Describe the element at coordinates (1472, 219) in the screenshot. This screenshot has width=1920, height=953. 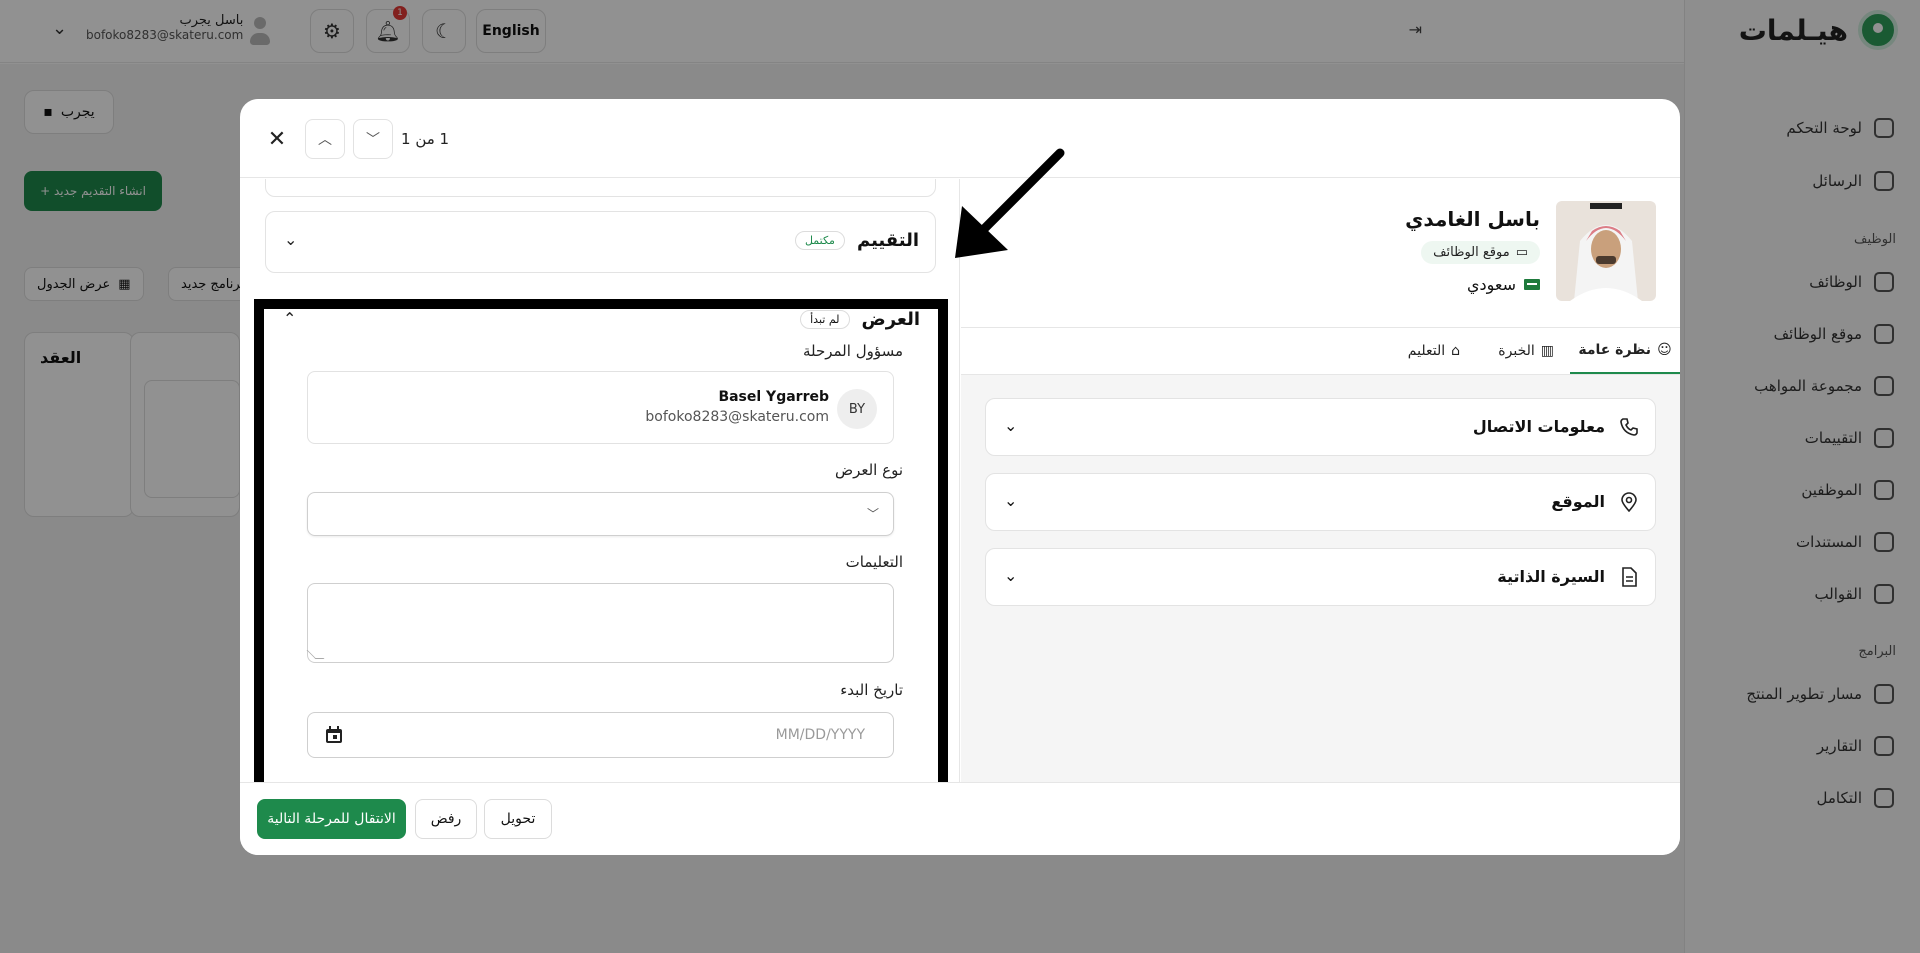
I see `candidate-name: باسل الغامدي` at that location.